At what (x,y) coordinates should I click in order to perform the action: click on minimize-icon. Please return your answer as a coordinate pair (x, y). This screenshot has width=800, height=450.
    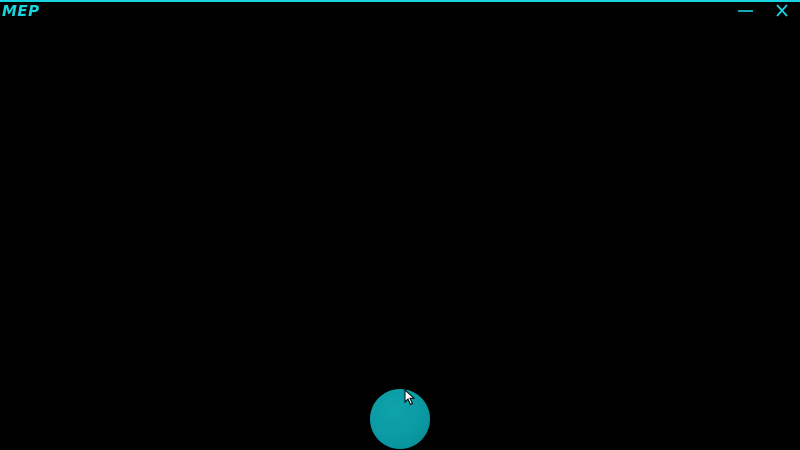
    Looking at the image, I should click on (745, 11).